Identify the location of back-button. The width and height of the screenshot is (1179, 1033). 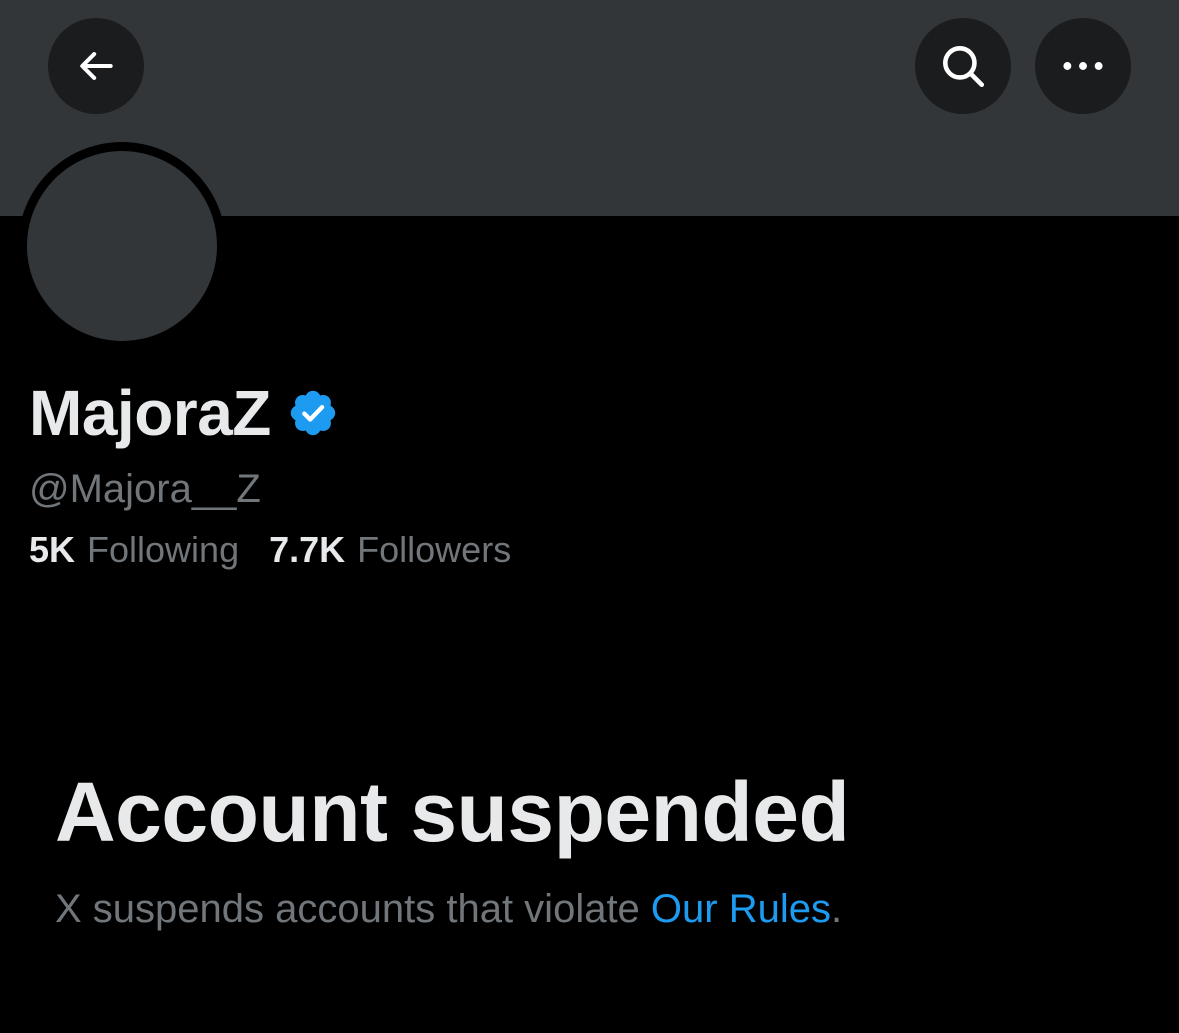
(96, 66).